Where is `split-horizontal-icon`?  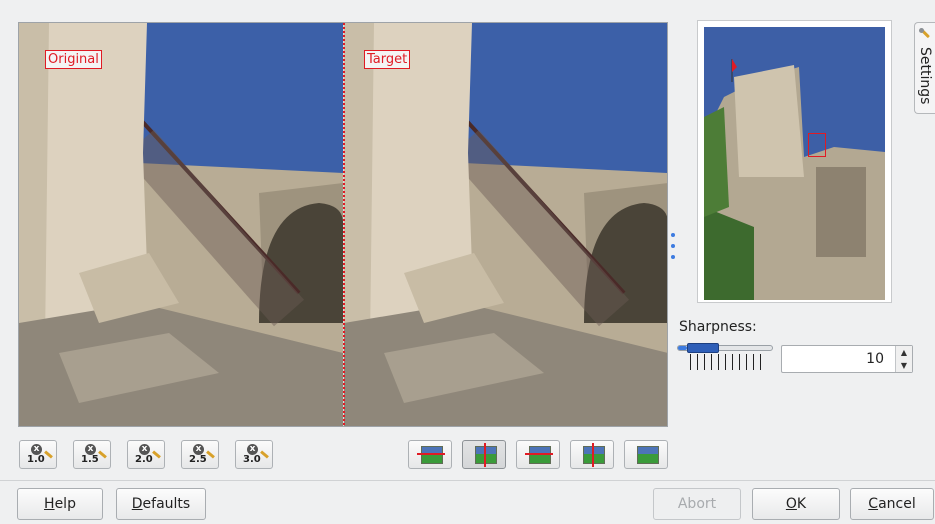 split-horizontal-icon is located at coordinates (540, 455).